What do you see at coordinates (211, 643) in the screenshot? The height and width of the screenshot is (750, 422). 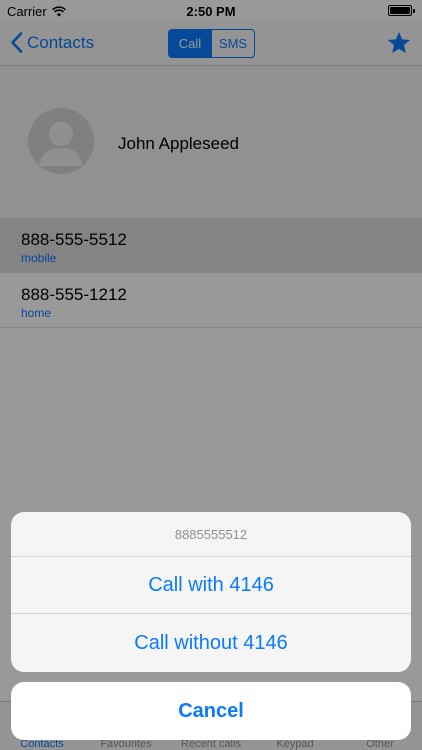 I see `call-without-code-button: Call without 4146` at bounding box center [211, 643].